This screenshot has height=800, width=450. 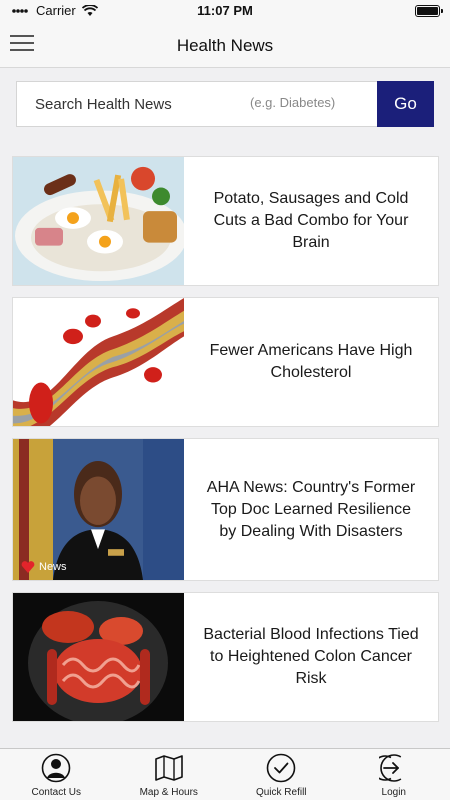 What do you see at coordinates (28, 567) in the screenshot?
I see `heart-torch-icon` at bounding box center [28, 567].